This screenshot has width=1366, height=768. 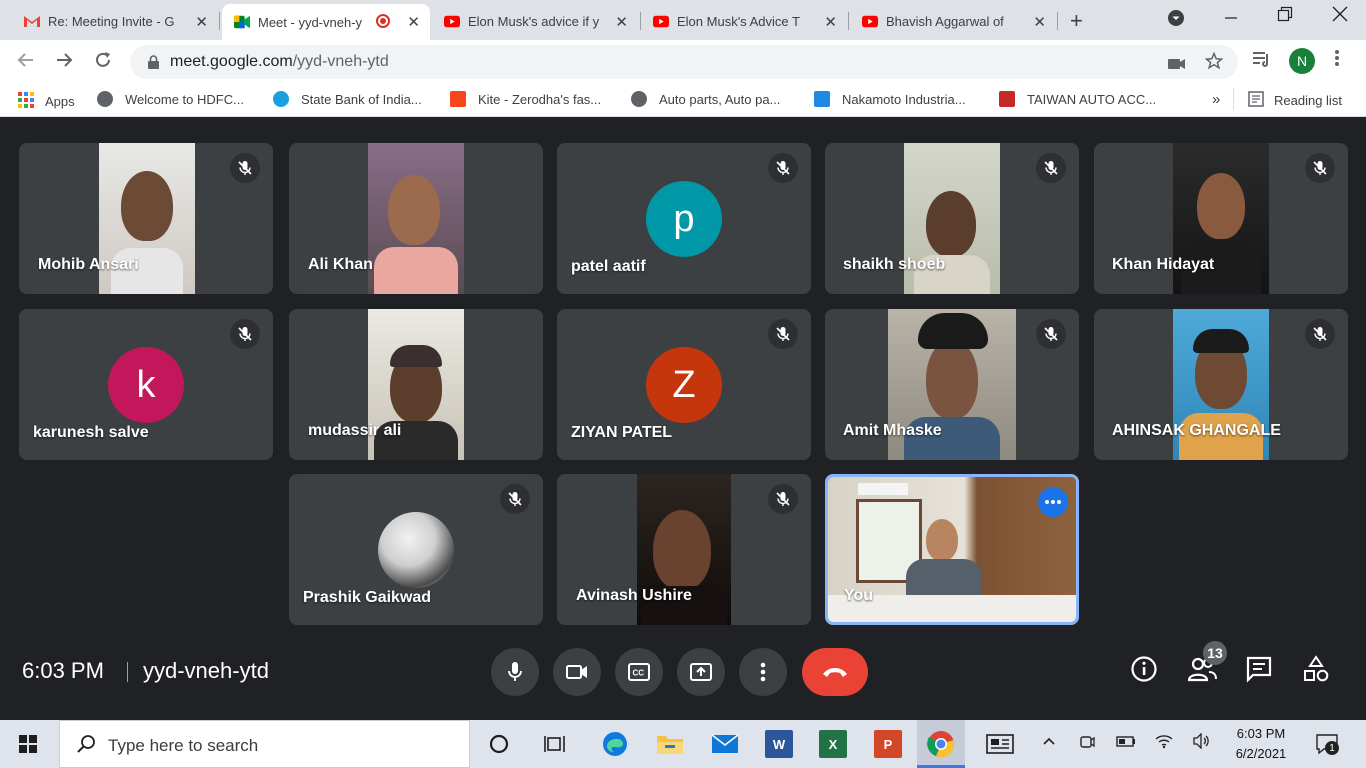 I want to click on forward-icon, so click(x=64, y=63).